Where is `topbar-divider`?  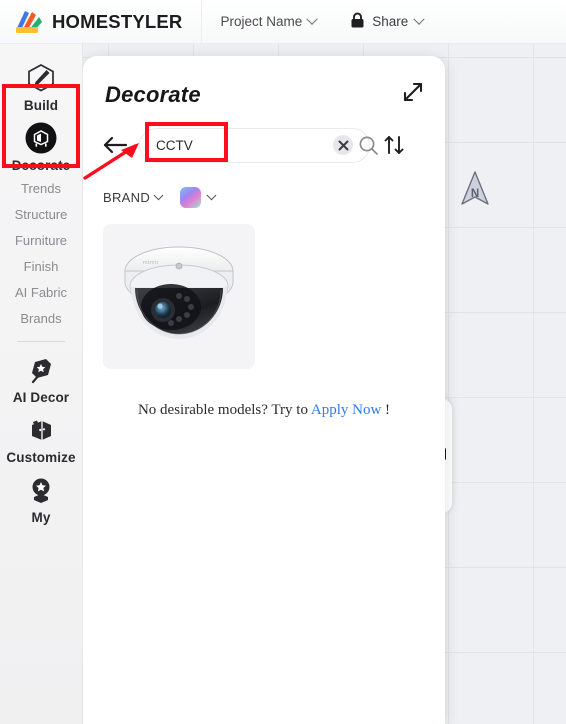
topbar-divider is located at coordinates (202, 22).